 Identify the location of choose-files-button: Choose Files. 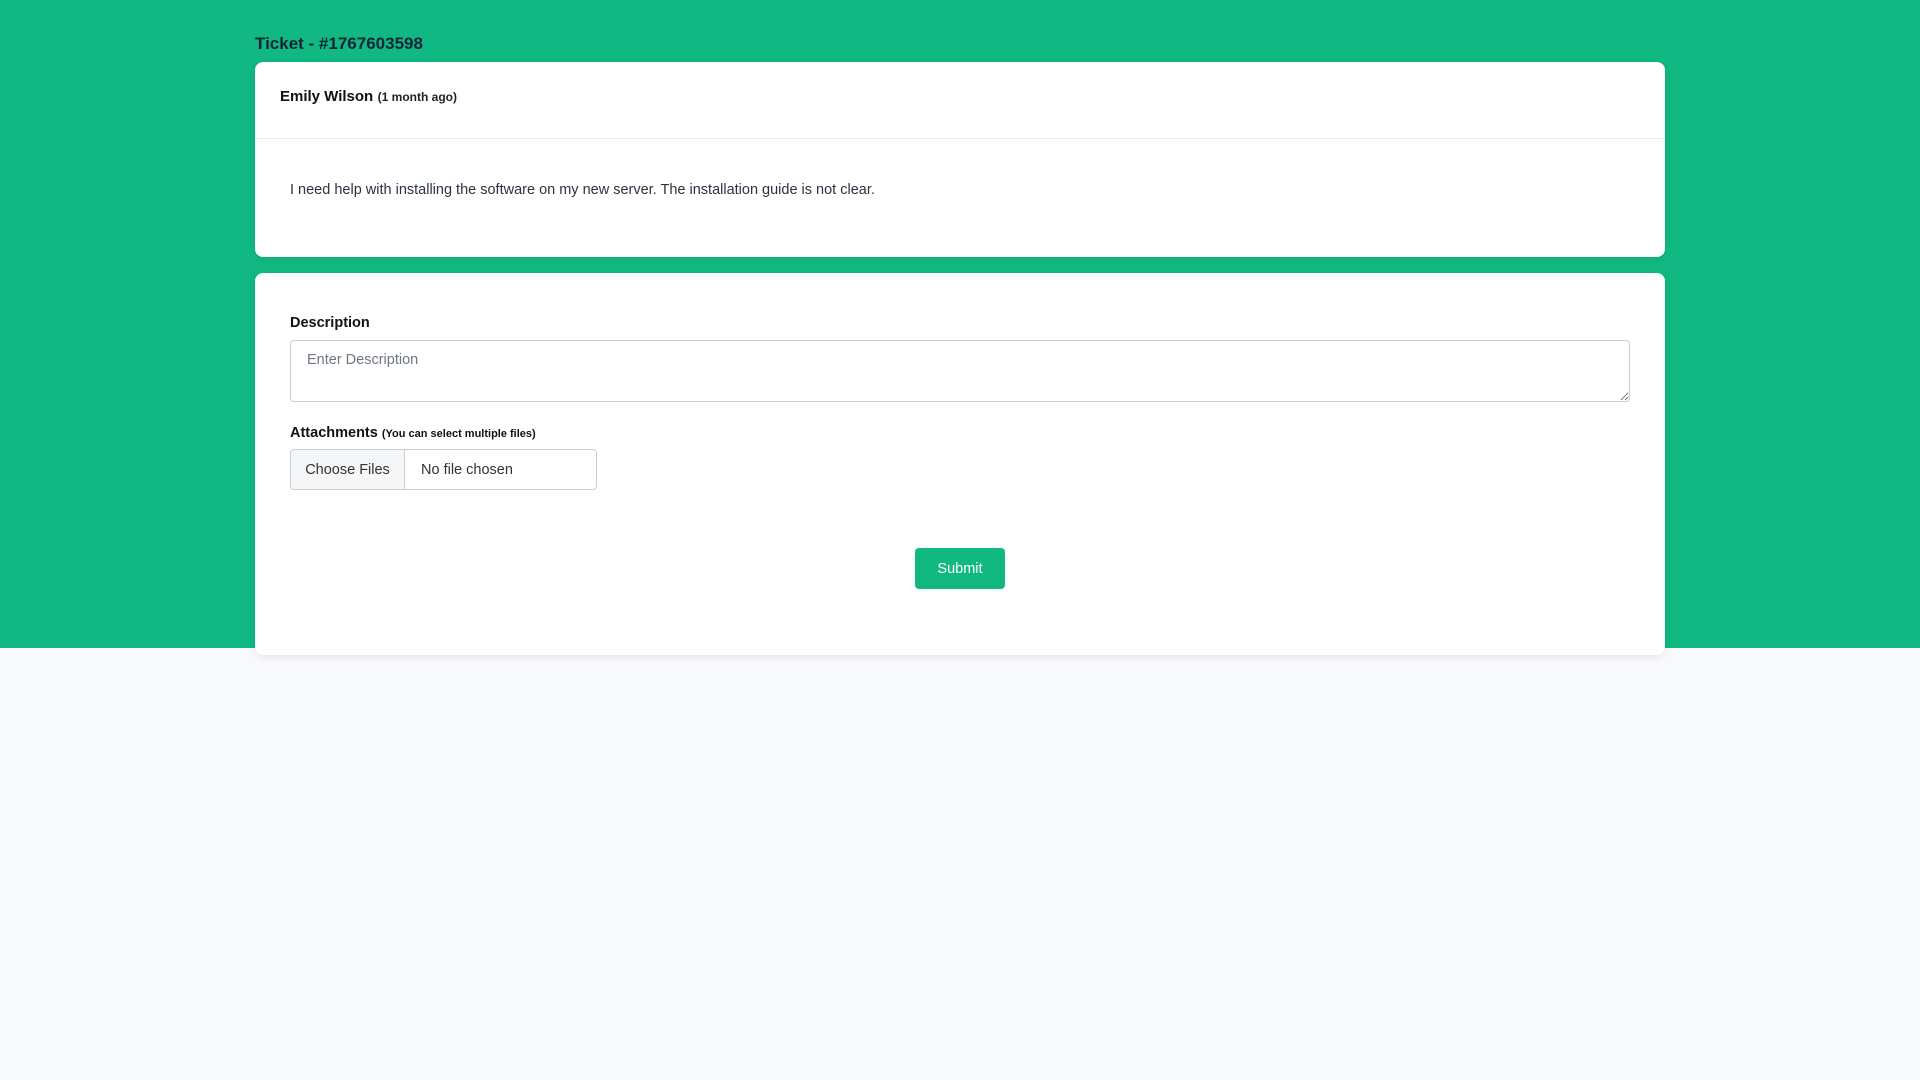
(348, 469).